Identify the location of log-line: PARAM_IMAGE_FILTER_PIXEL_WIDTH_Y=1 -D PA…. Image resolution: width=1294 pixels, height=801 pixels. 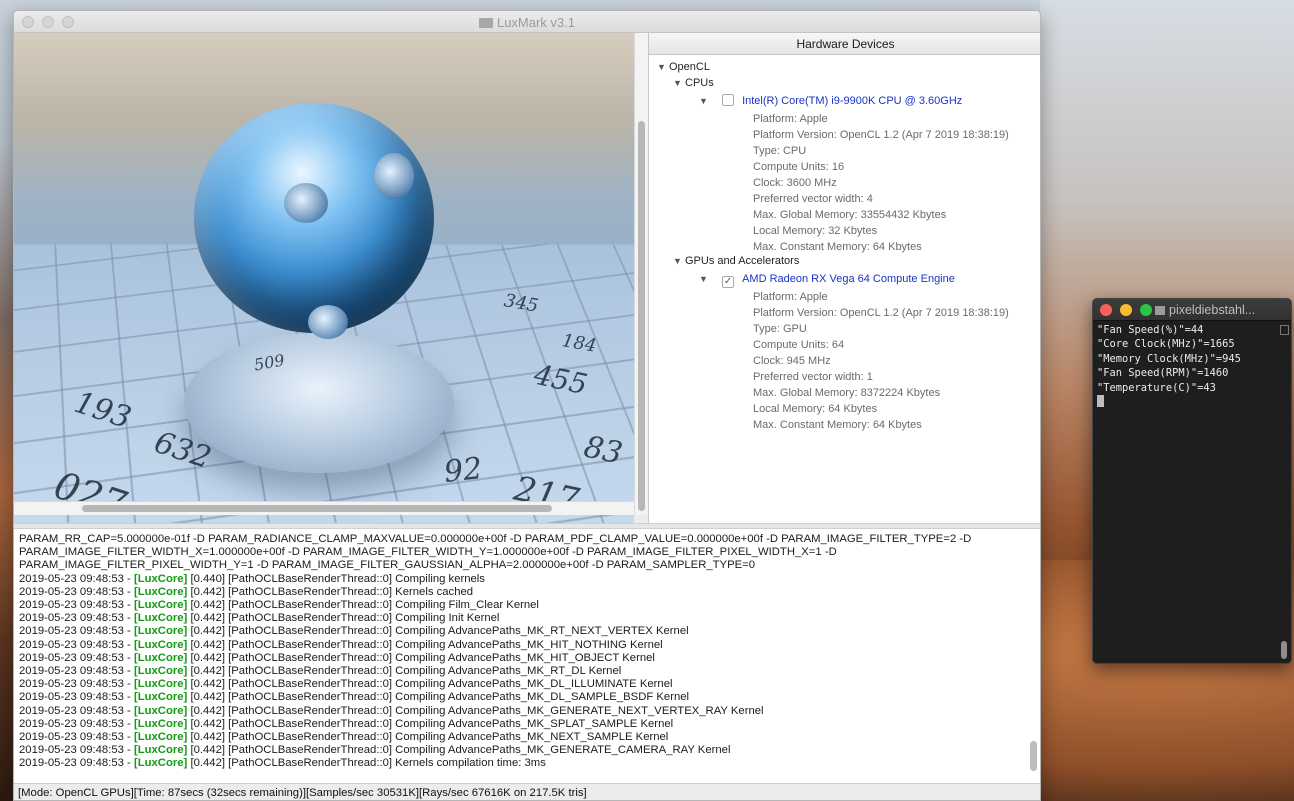
(387, 565).